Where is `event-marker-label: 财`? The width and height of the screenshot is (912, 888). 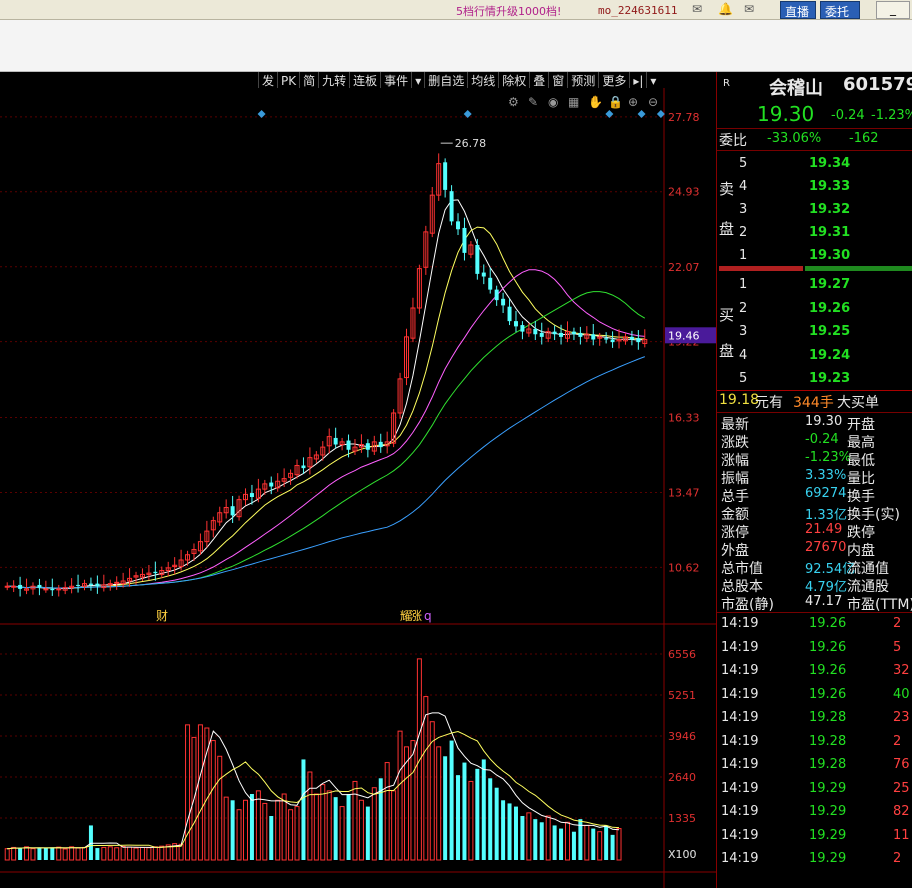
event-marker-label: 财 is located at coordinates (162, 616).